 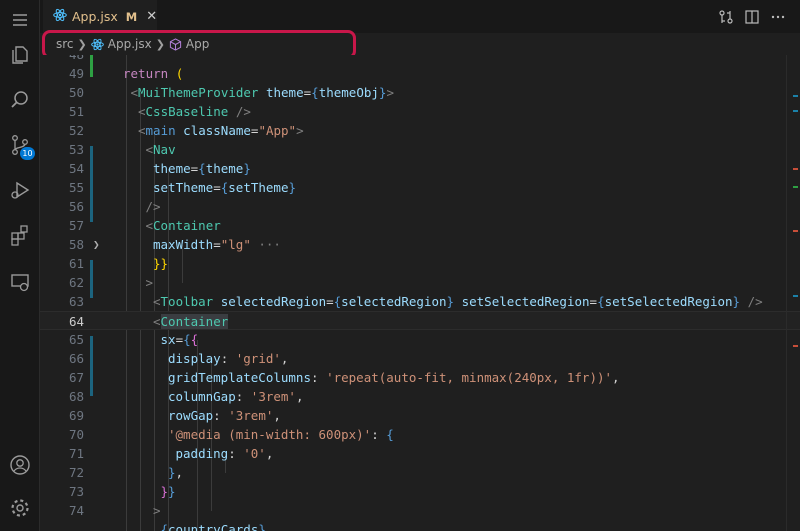 I want to click on code-token: (, so click(x=179, y=73).